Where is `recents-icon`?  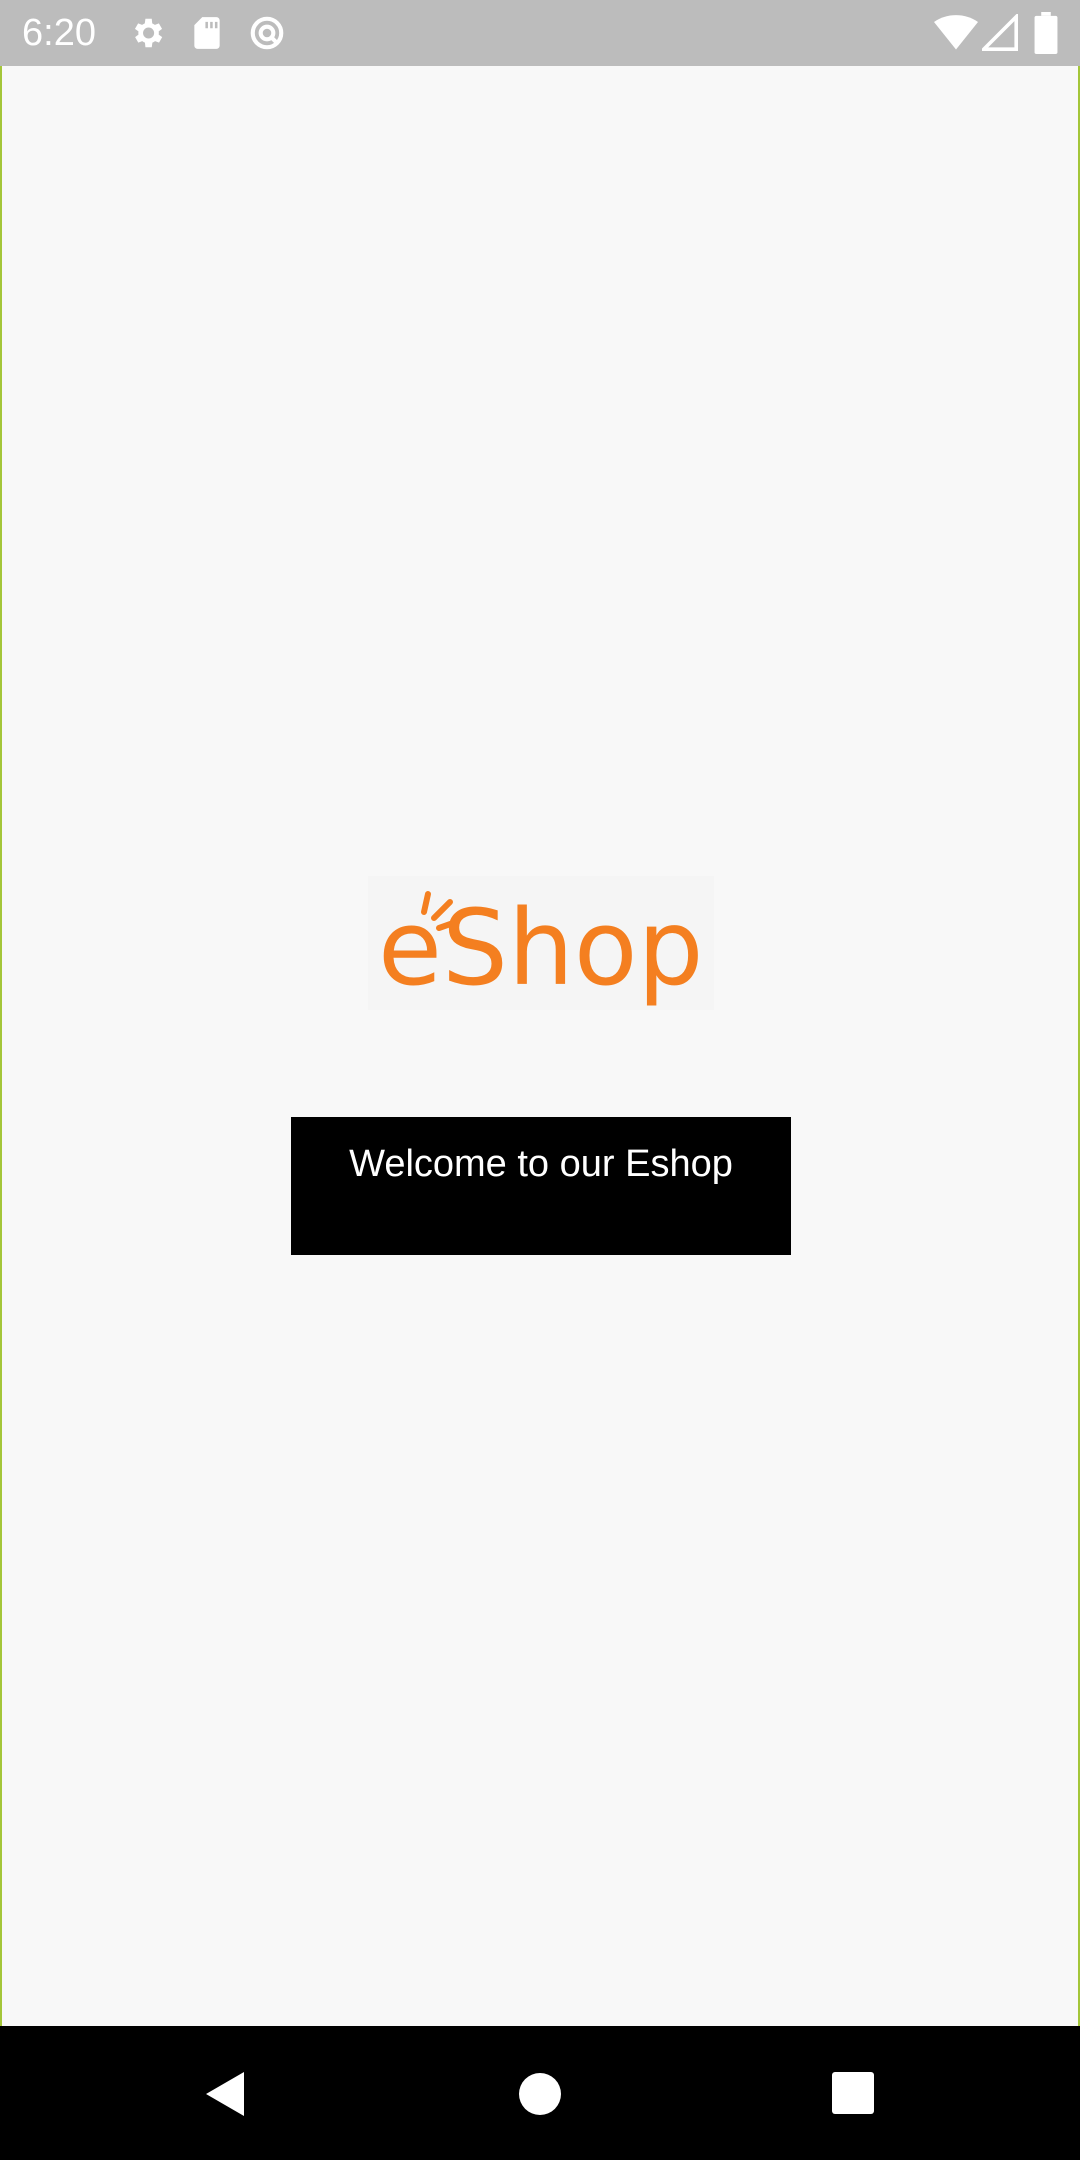
recents-icon is located at coordinates (854, 2094).